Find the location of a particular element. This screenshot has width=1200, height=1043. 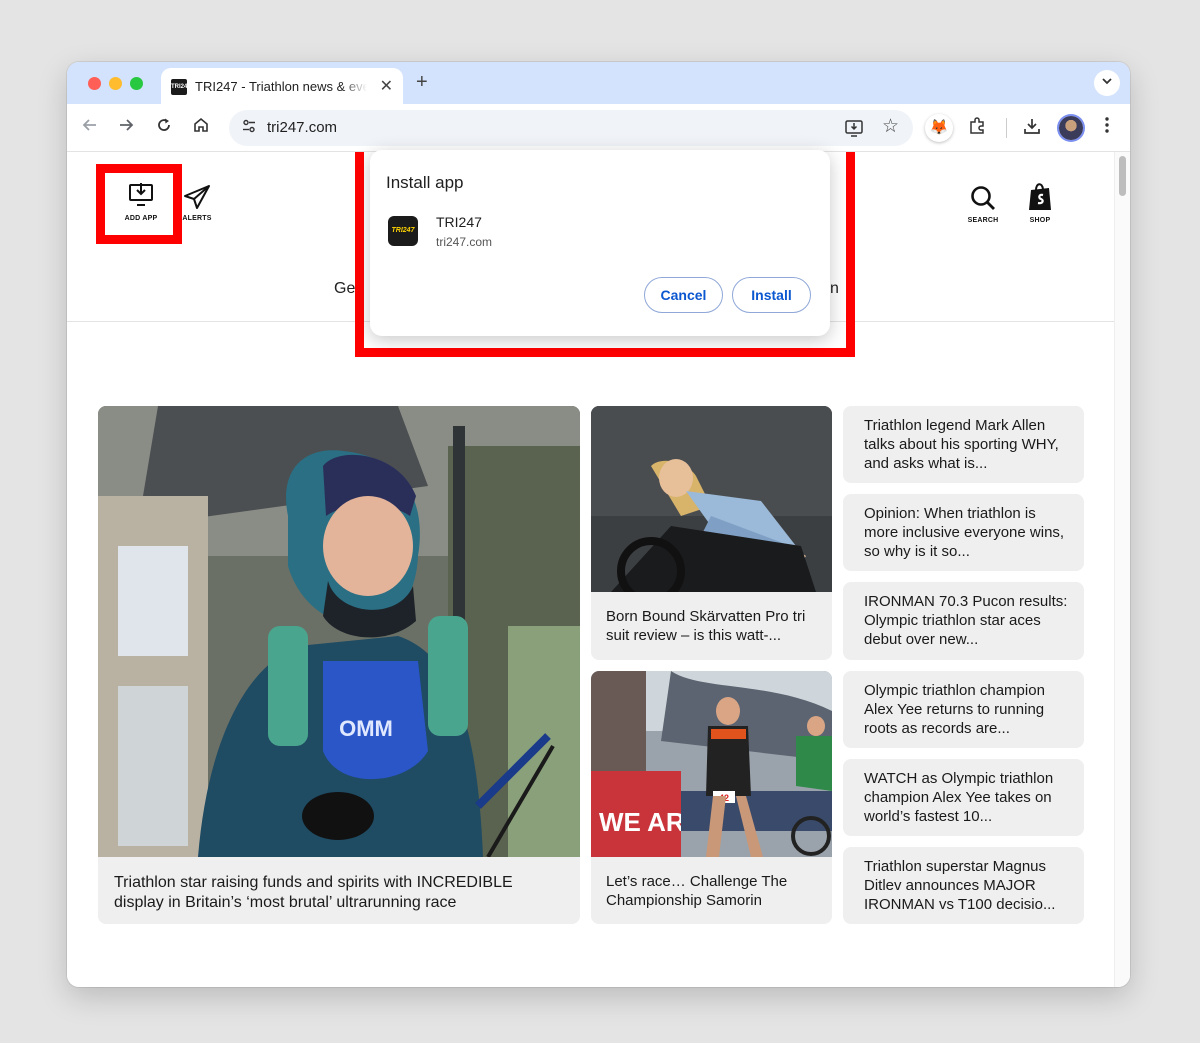

maximize-window-button is located at coordinates (136, 83).